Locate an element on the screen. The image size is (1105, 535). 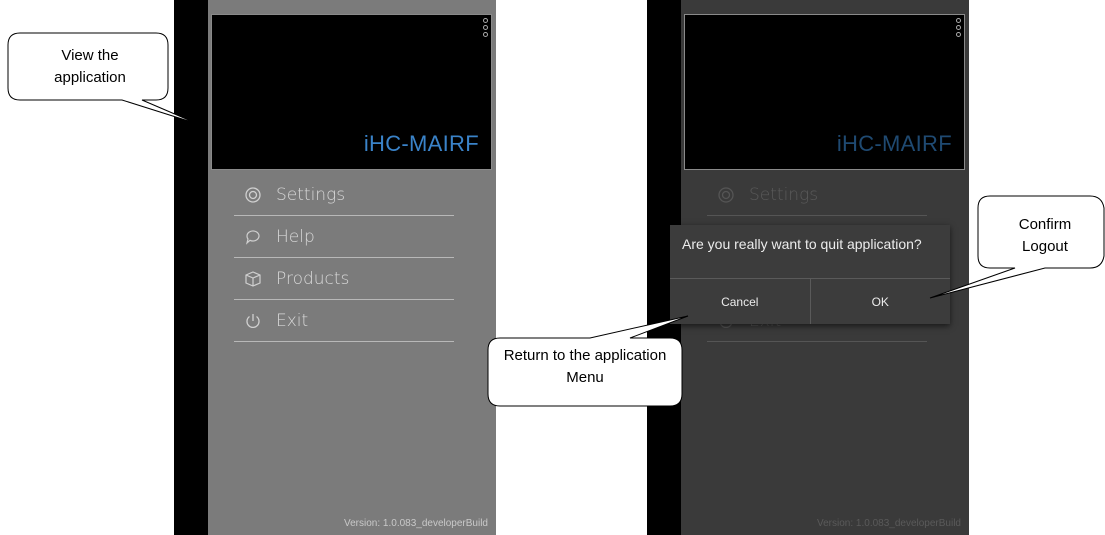
return-callout-text: Return to the application Menu is located at coordinates (585, 366).